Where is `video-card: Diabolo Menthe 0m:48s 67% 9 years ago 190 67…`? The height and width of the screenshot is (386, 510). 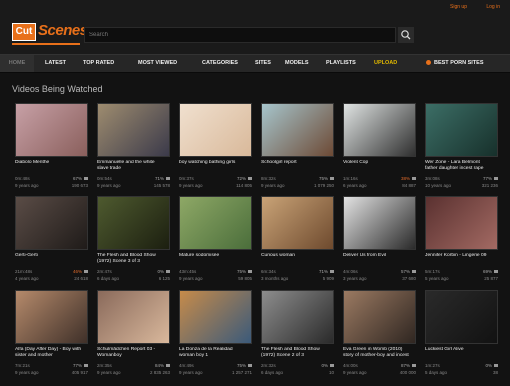
video-card: Diabolo Menthe 0m:48s 67% 9 years ago 190 67… is located at coordinates (51, 151).